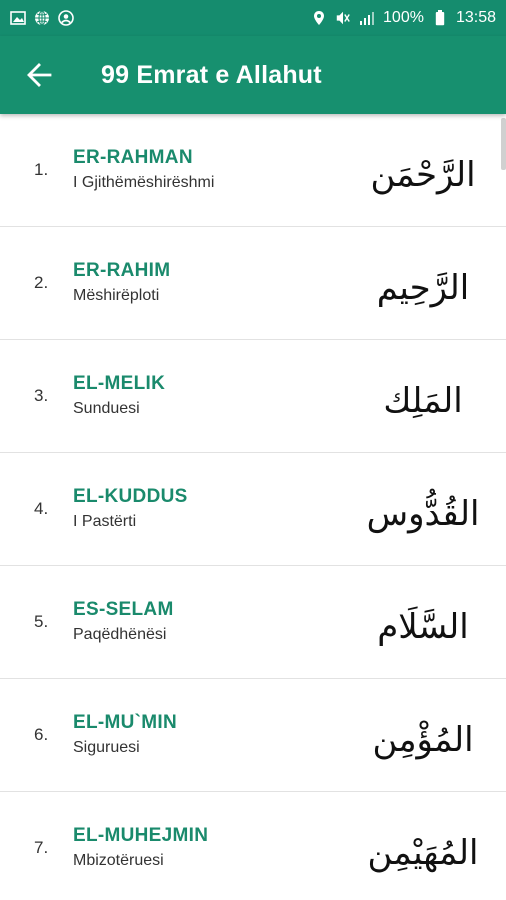  I want to click on battery-percent: 100%, so click(403, 17).